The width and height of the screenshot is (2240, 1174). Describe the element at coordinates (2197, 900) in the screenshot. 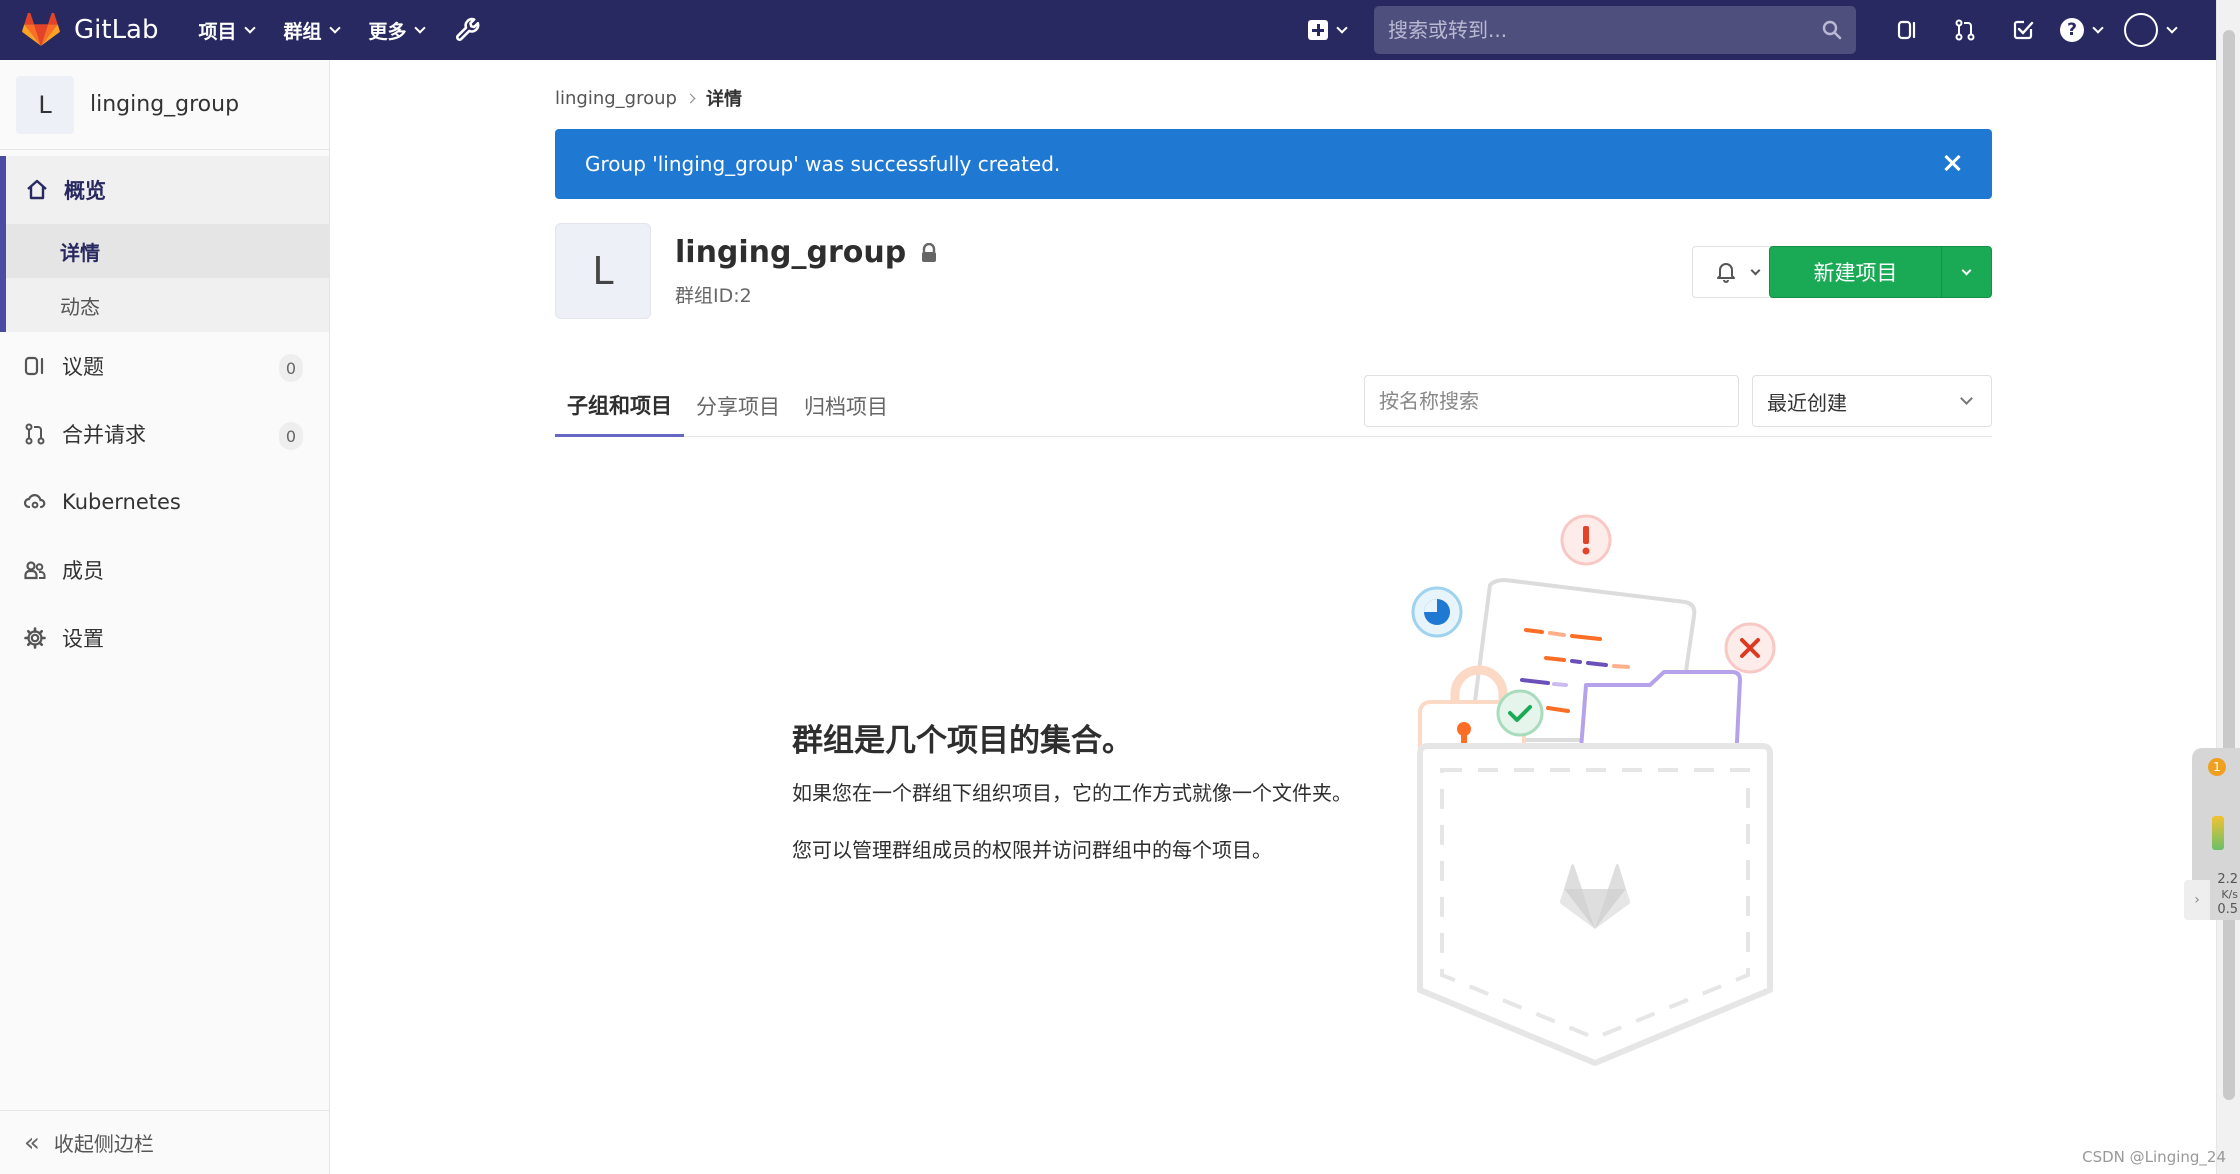

I see `collapse-widget-tab: ›` at that location.